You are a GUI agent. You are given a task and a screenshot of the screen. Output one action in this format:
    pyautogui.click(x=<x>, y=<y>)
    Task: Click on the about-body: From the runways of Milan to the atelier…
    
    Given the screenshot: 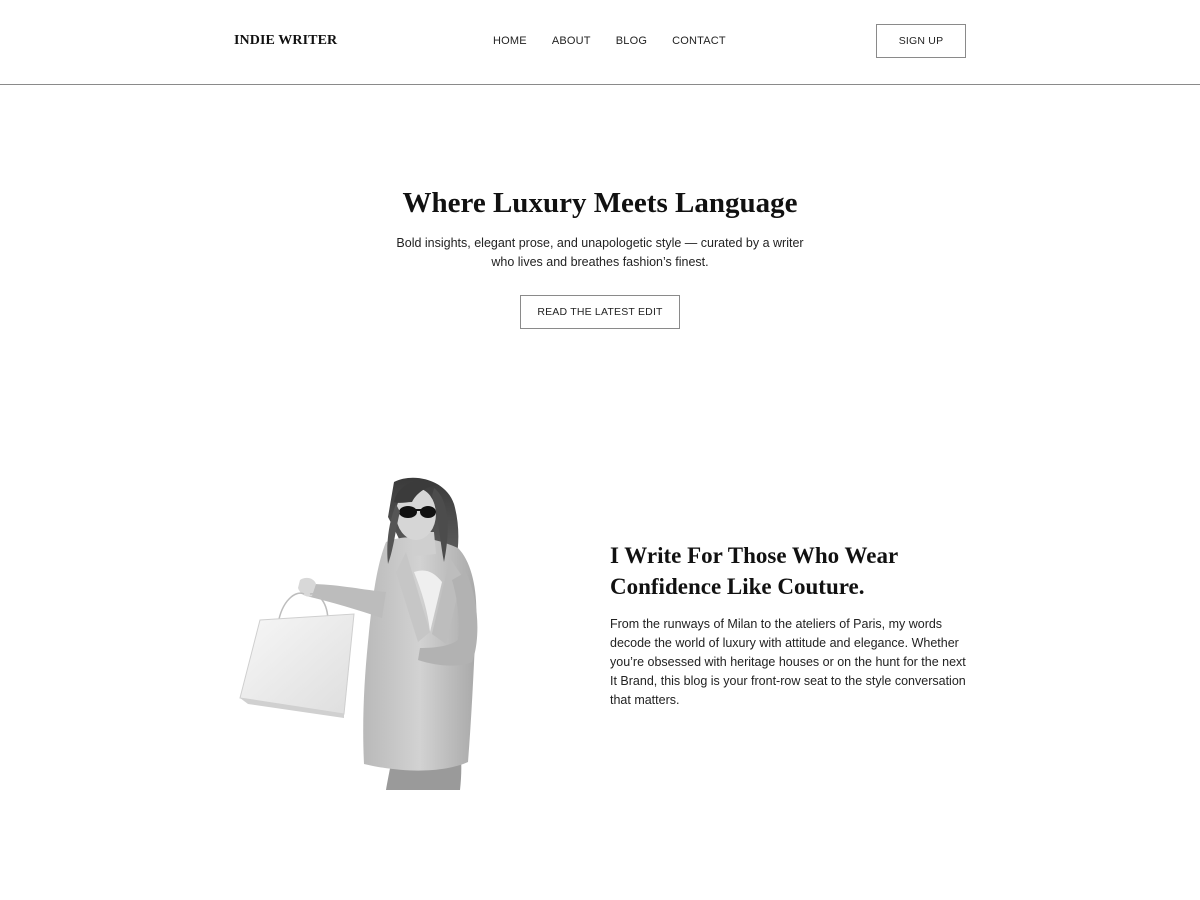 What is the action you would take?
    pyautogui.click(x=788, y=662)
    